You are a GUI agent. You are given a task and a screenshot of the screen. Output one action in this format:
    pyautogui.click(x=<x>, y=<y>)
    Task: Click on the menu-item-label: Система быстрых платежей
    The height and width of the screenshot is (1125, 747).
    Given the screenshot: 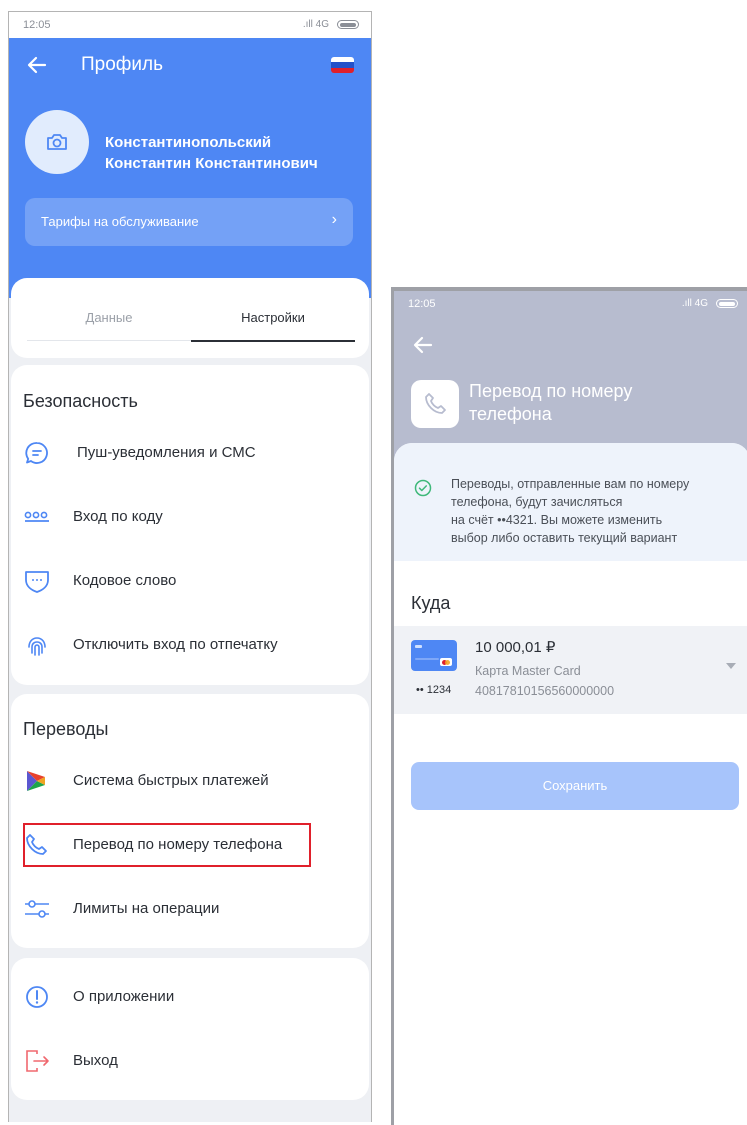 What is the action you would take?
    pyautogui.click(x=171, y=780)
    